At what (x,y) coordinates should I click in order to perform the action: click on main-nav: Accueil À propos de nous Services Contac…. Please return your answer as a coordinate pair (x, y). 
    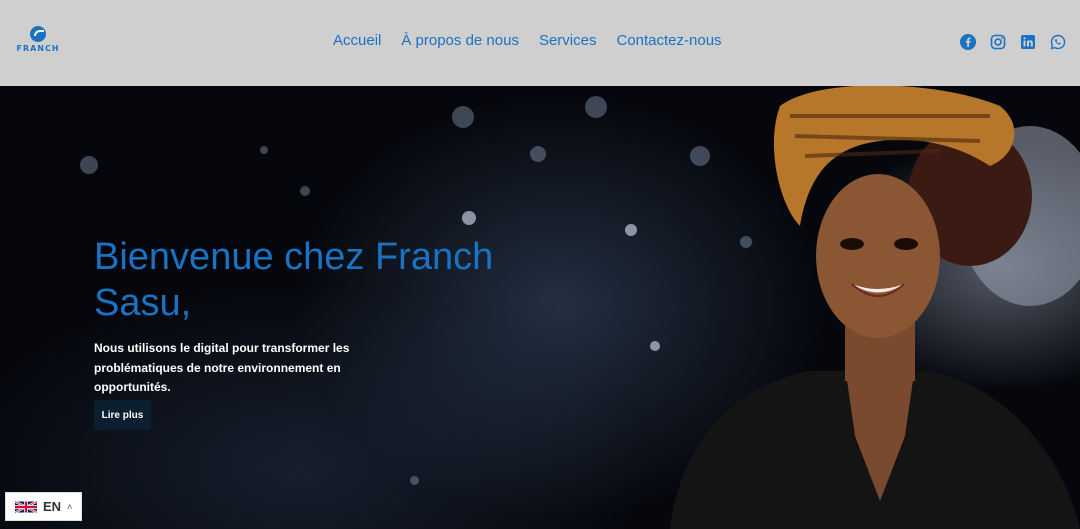
    Looking at the image, I should click on (527, 40).